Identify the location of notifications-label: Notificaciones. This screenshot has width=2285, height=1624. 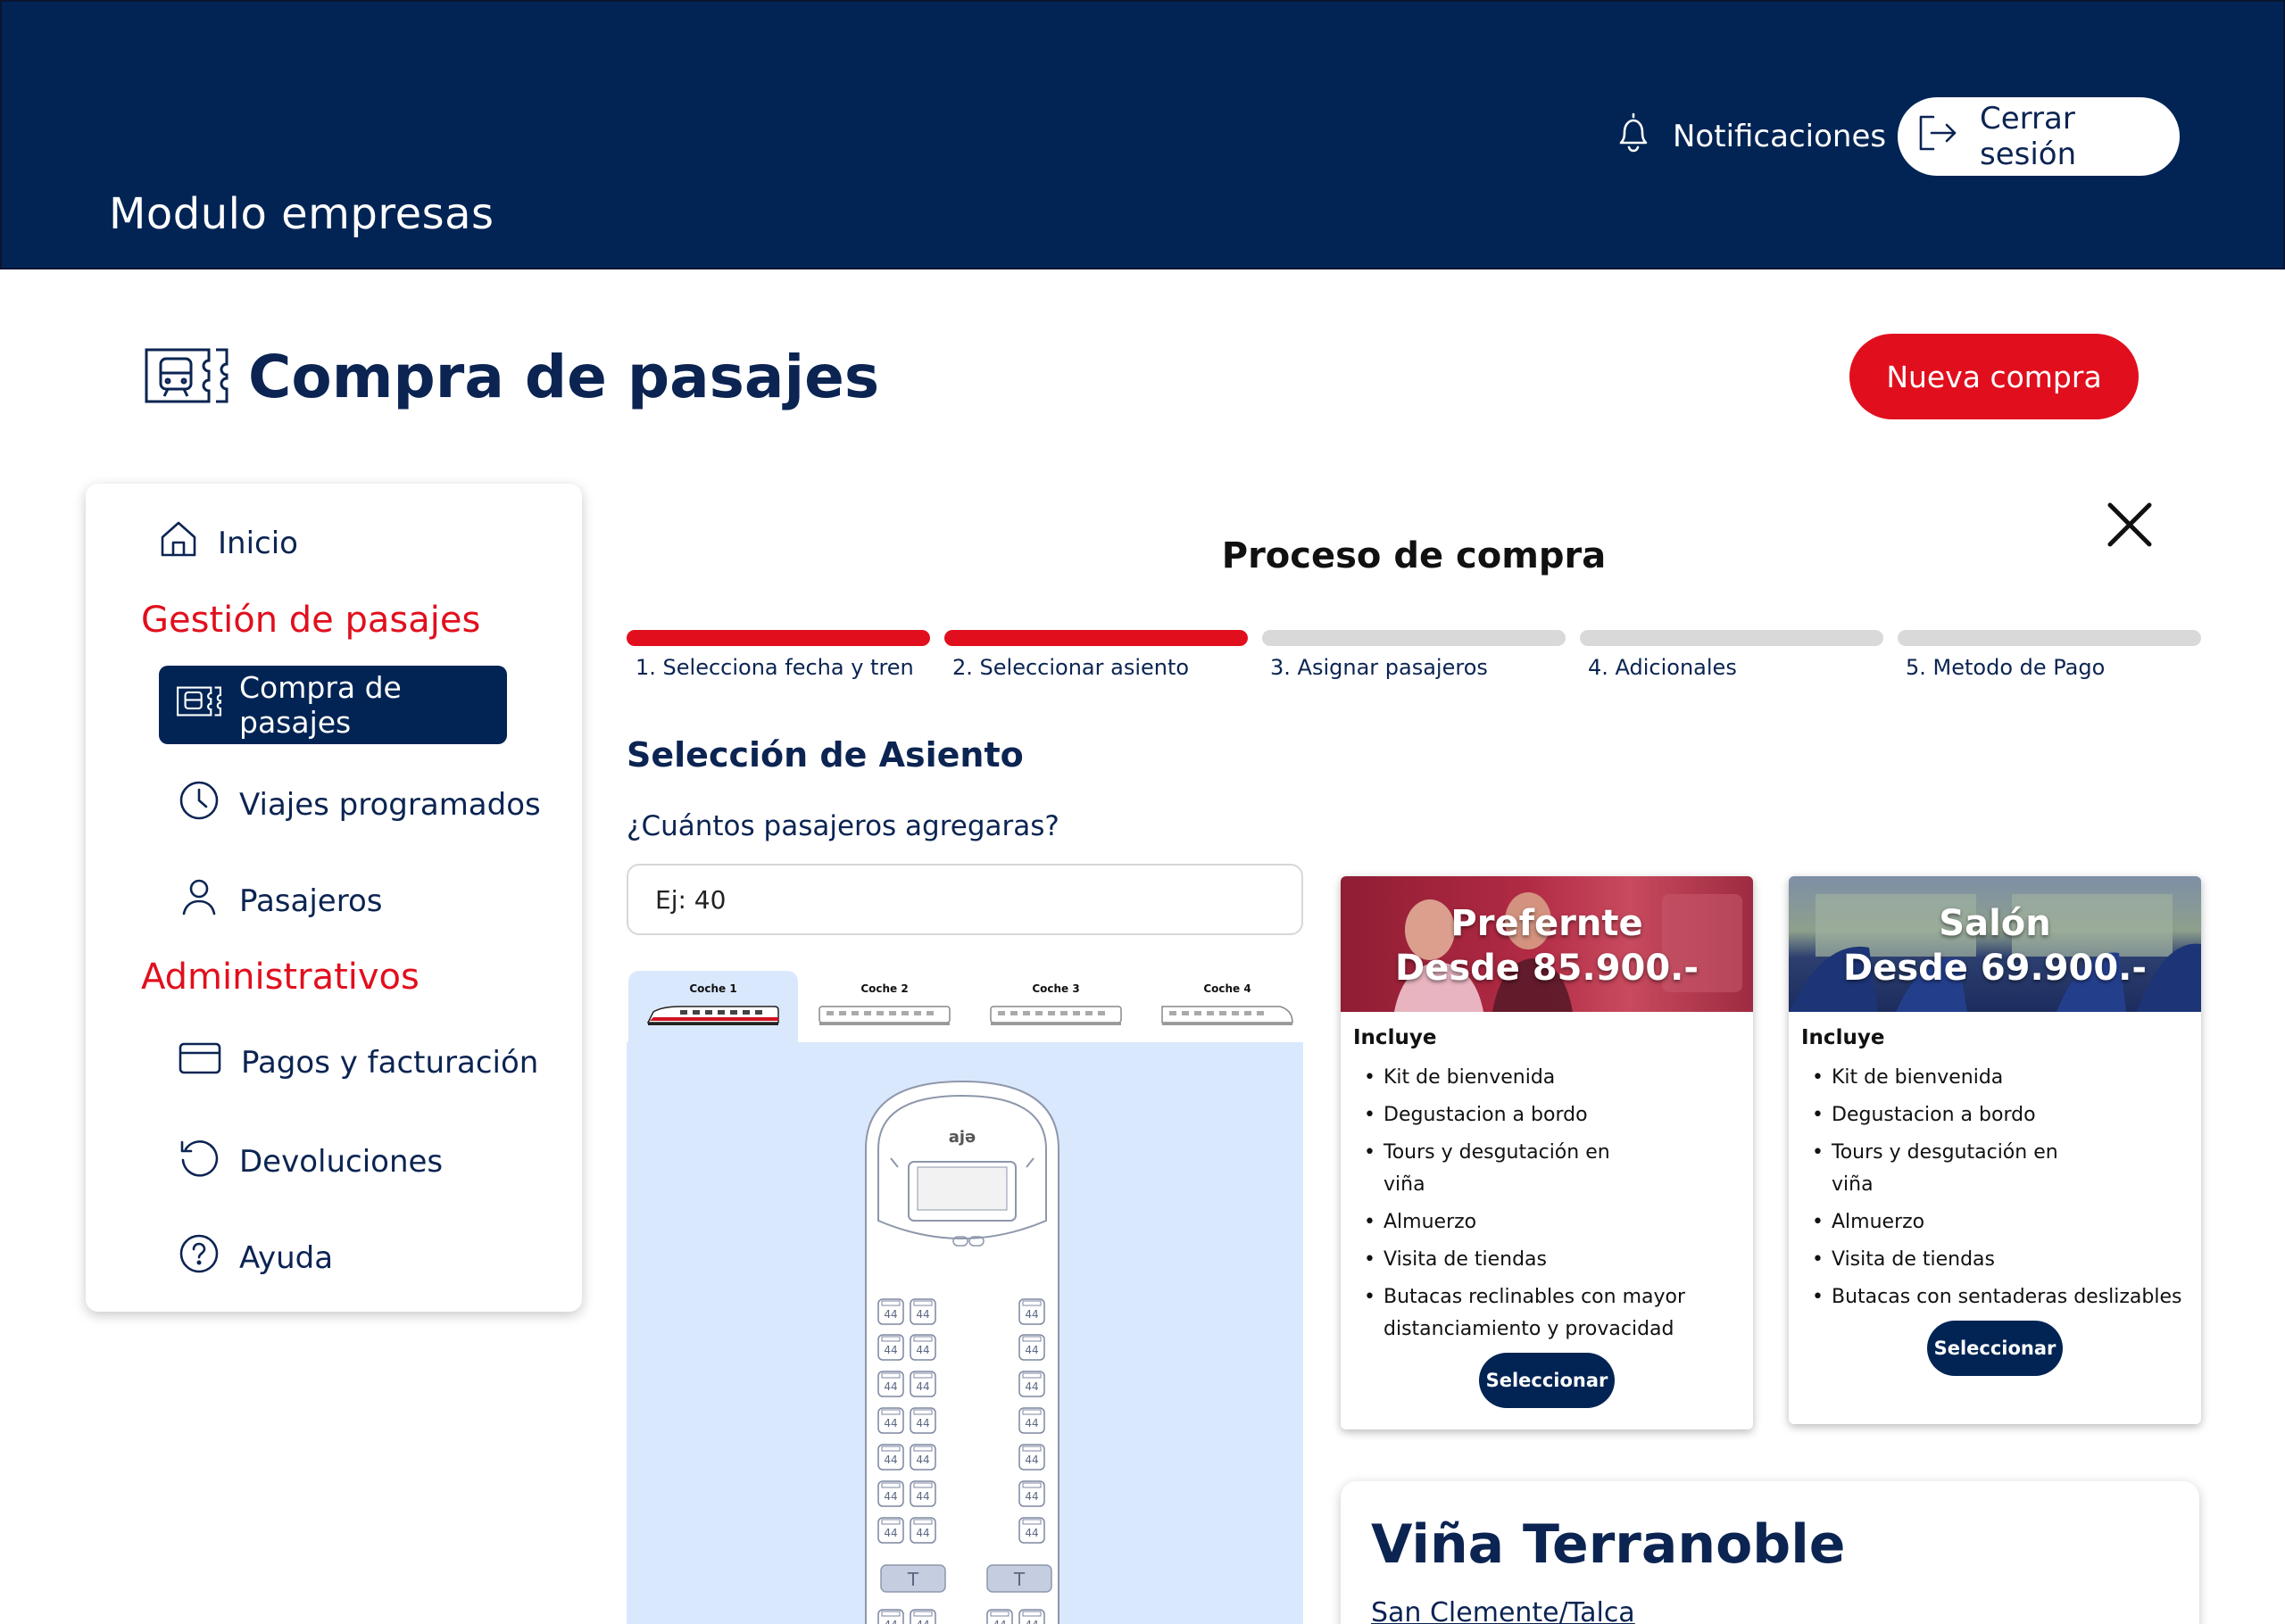
(1780, 136).